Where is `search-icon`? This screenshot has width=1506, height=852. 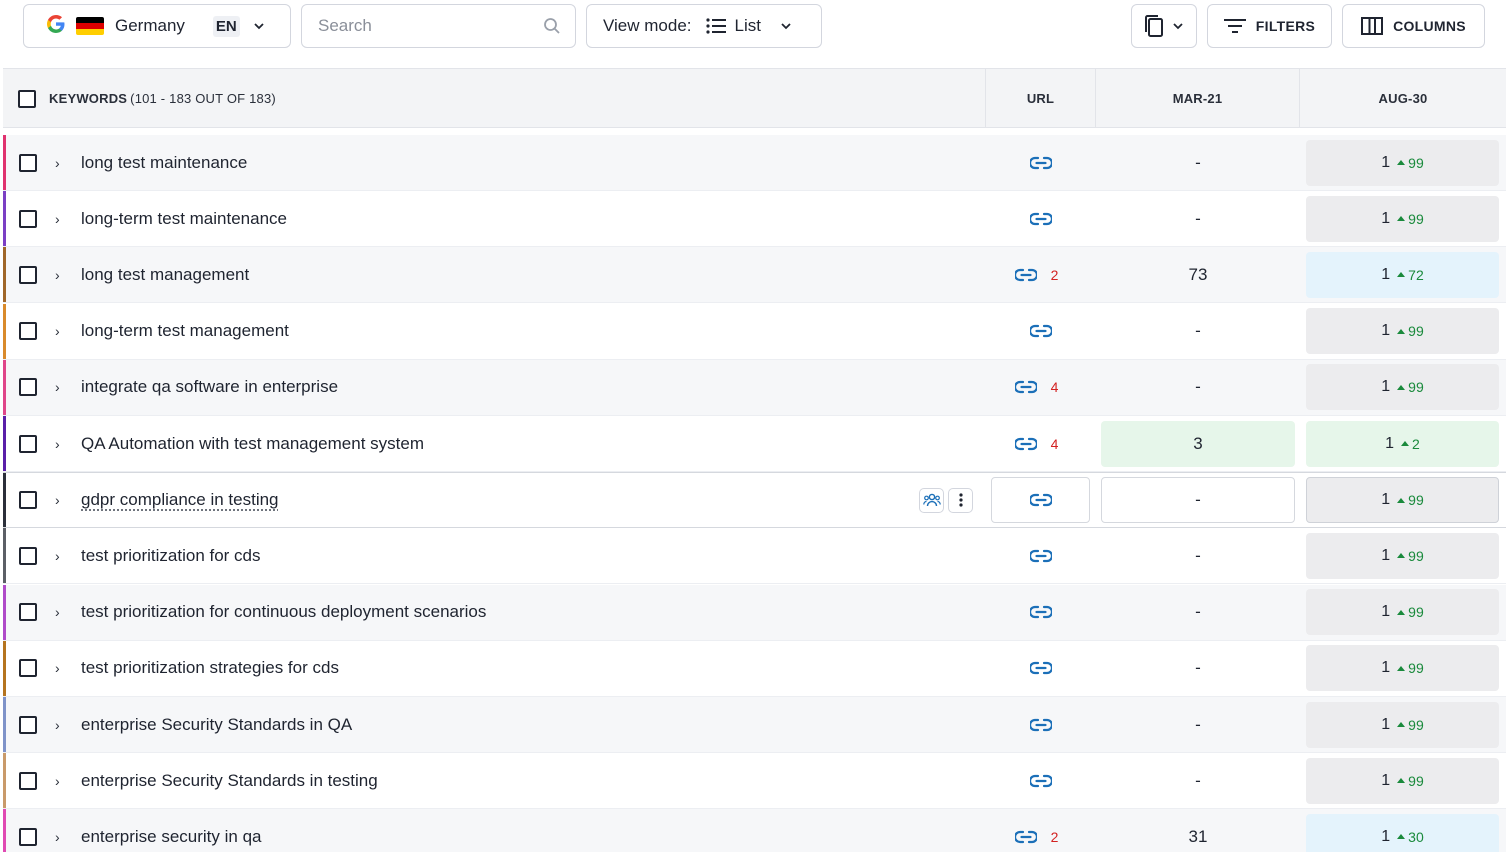 search-icon is located at coordinates (552, 26).